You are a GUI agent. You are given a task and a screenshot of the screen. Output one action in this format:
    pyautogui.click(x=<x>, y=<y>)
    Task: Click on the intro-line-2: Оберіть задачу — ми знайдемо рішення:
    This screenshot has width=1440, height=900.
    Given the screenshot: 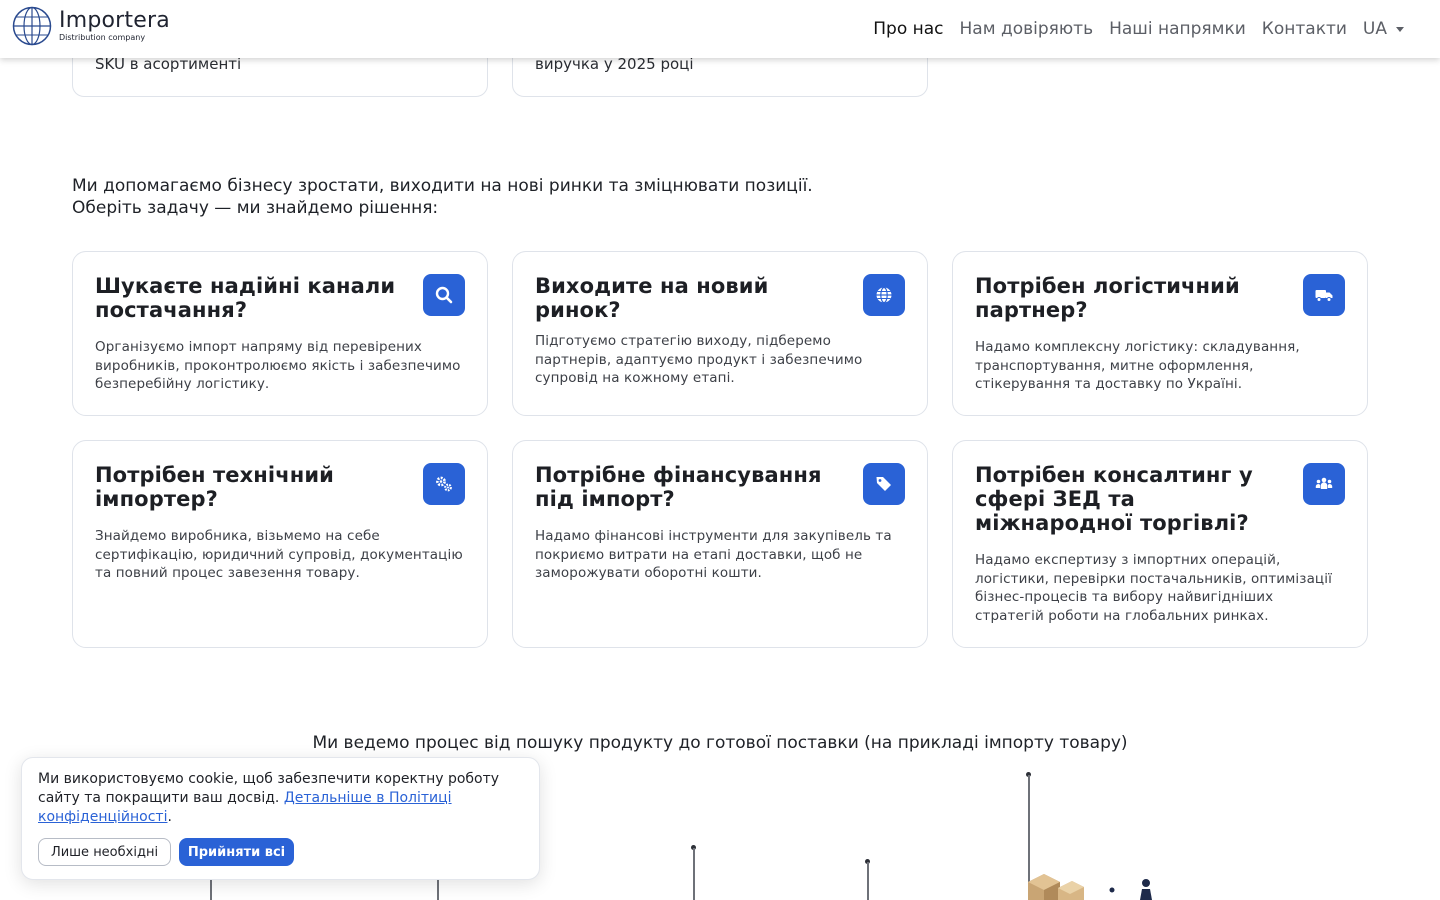 What is the action you would take?
    pyautogui.click(x=255, y=208)
    